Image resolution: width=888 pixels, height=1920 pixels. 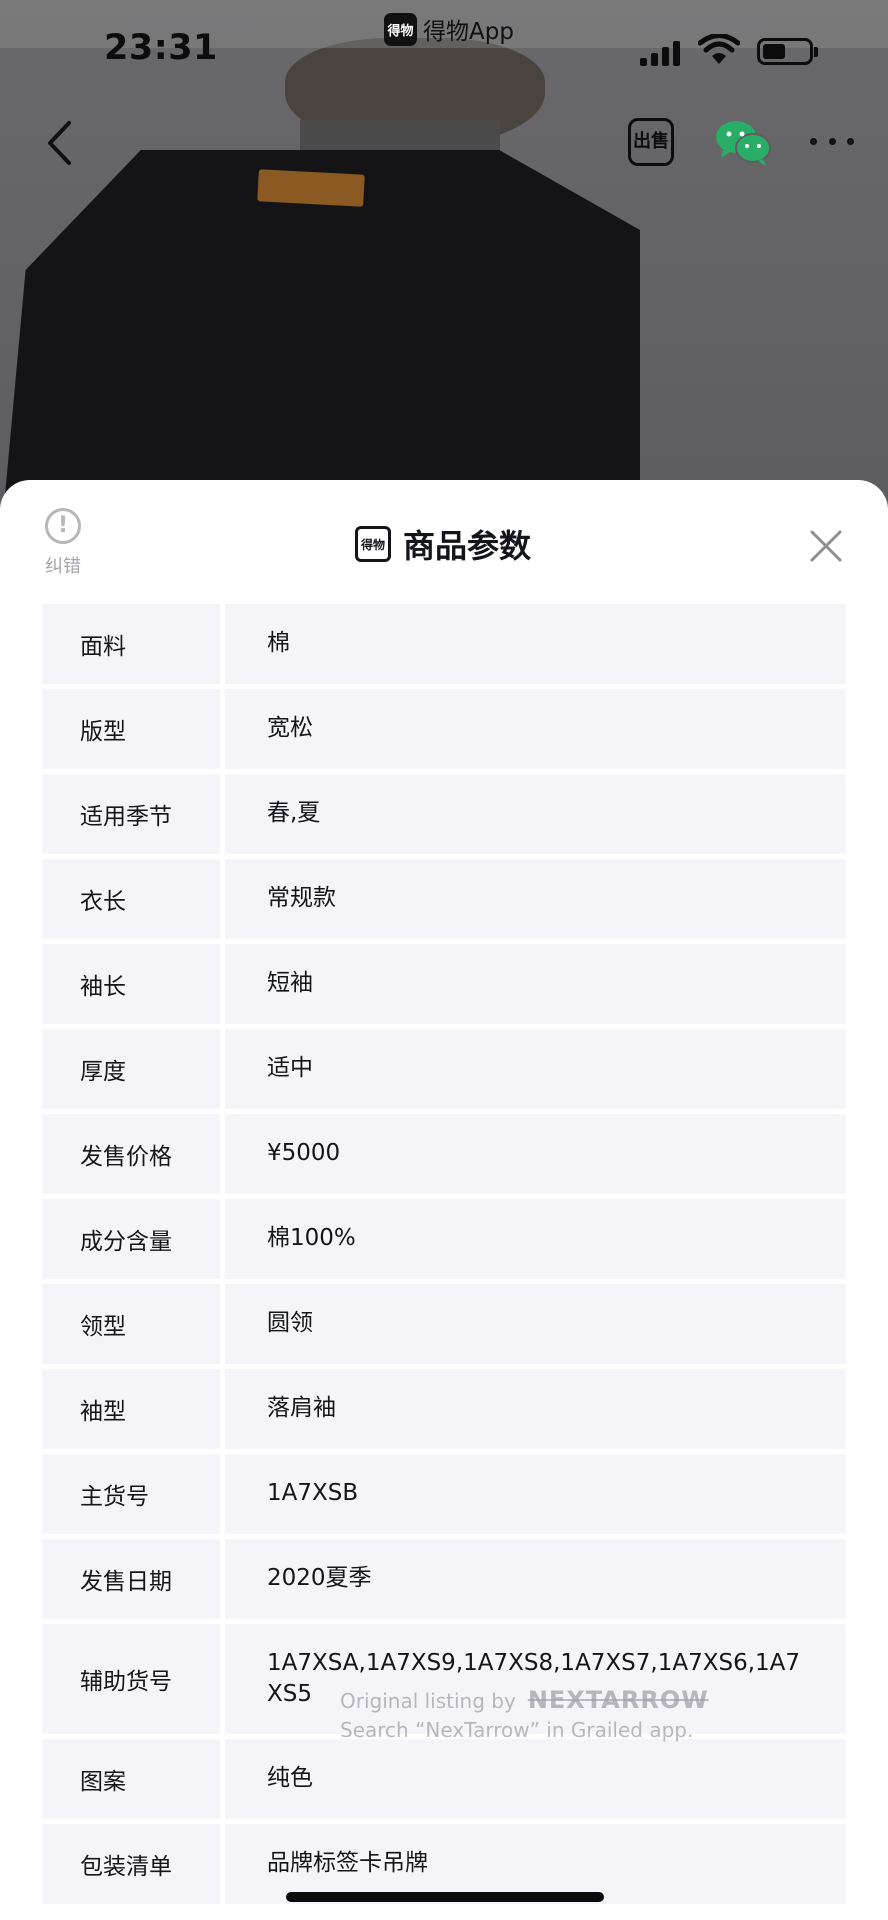 What do you see at coordinates (131, 1579) in the screenshot?
I see `param-key: 发售日期` at bounding box center [131, 1579].